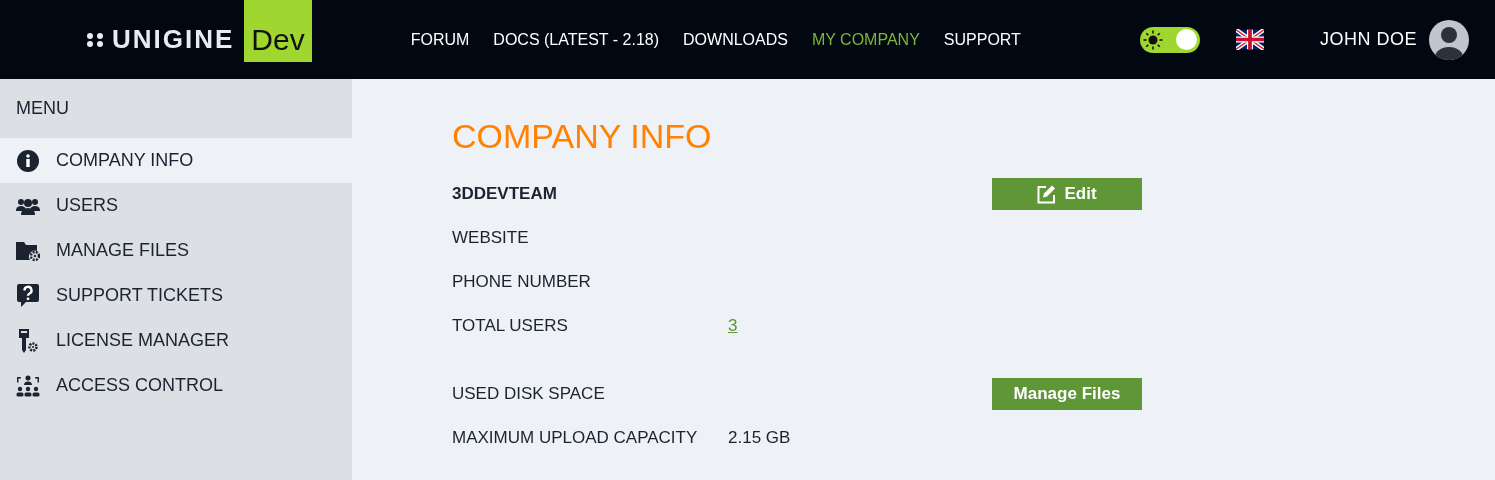  What do you see at coordinates (440, 39) in the screenshot?
I see `nav-link: FORUM` at bounding box center [440, 39].